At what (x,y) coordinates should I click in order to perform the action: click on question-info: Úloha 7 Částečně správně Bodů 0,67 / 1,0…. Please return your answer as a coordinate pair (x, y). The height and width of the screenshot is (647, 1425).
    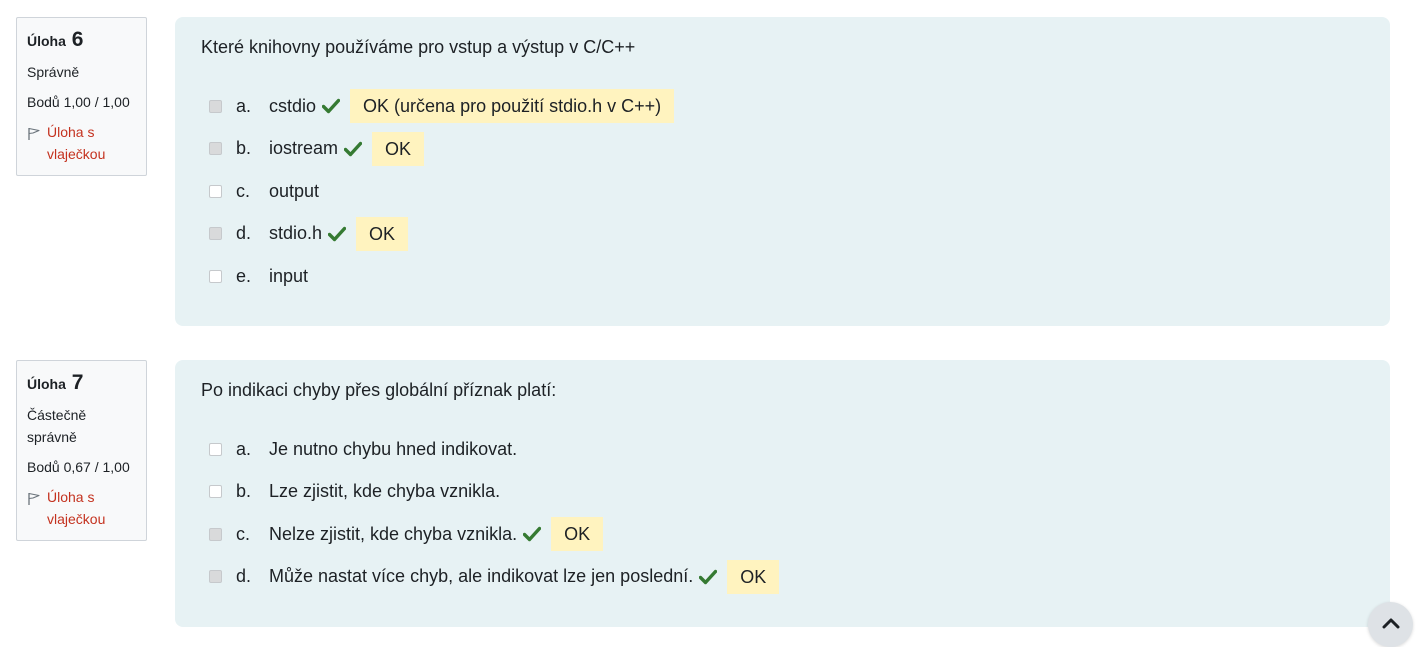
    Looking at the image, I should click on (81, 450).